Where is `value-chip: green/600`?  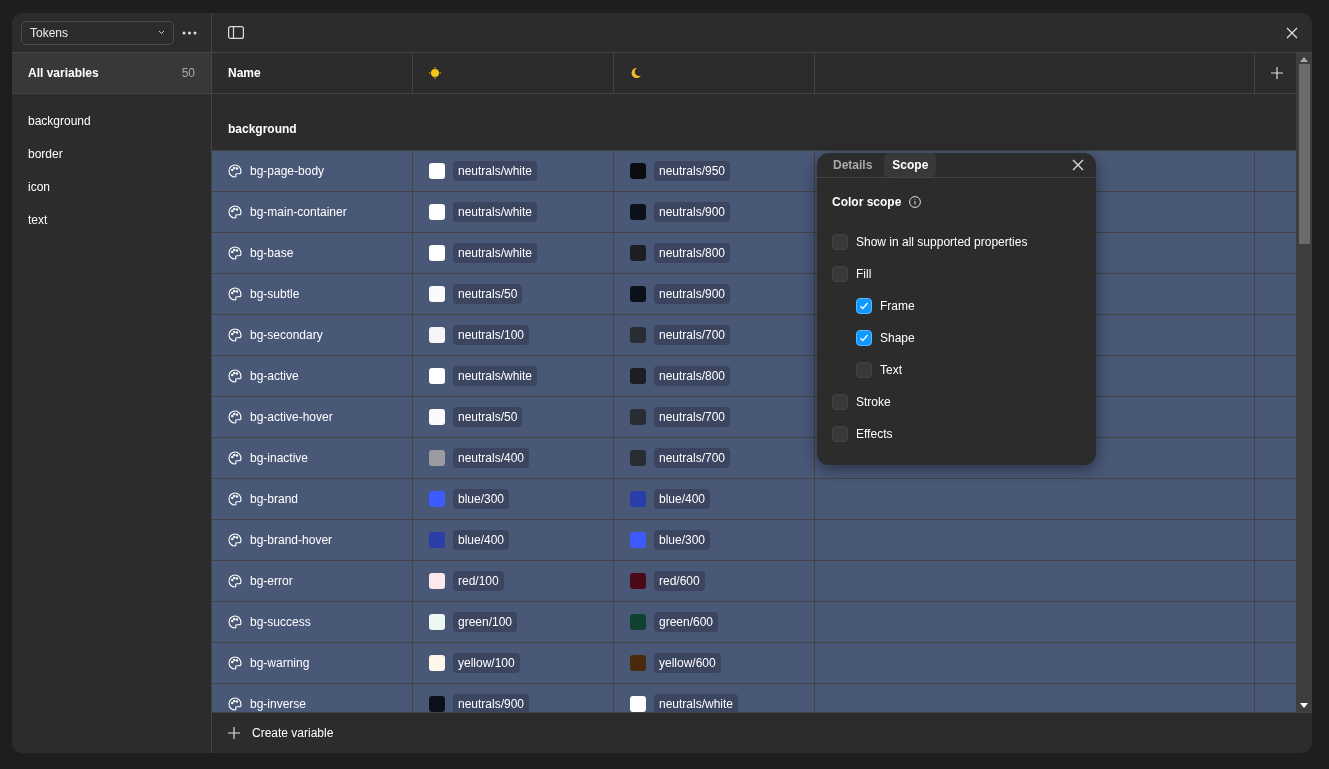
value-chip: green/600 is located at coordinates (686, 622).